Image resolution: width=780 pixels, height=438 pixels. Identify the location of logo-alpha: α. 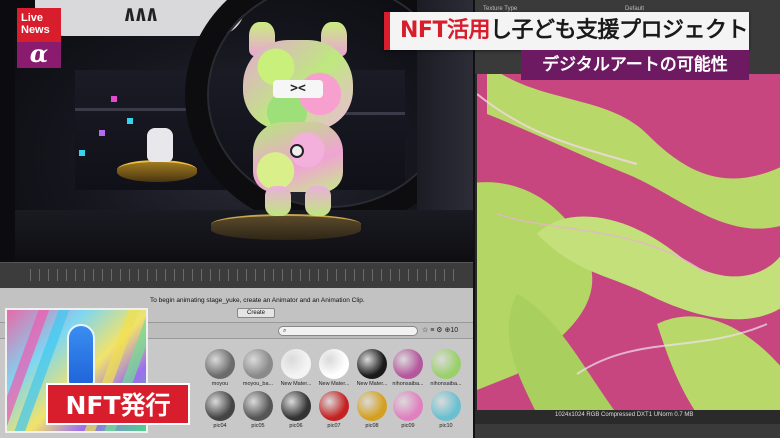
(39, 55).